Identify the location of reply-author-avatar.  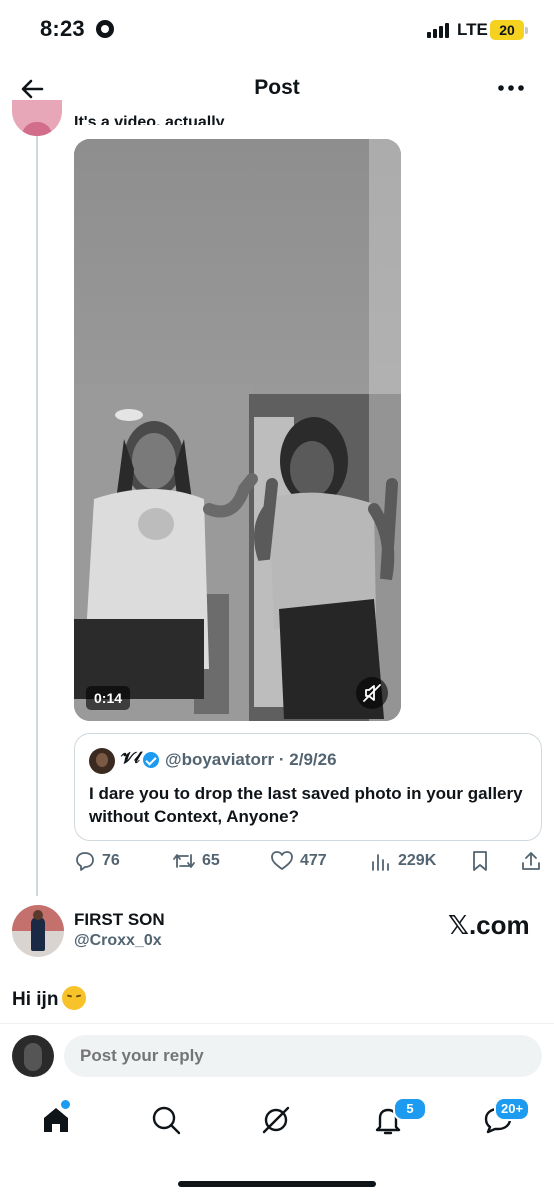
(38, 931).